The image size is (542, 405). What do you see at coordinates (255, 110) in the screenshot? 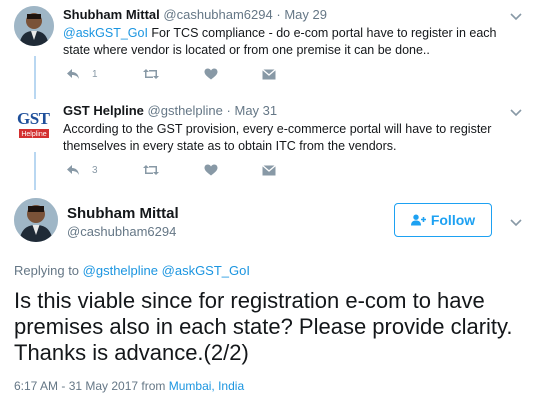
I see `tweet-date: May 31` at bounding box center [255, 110].